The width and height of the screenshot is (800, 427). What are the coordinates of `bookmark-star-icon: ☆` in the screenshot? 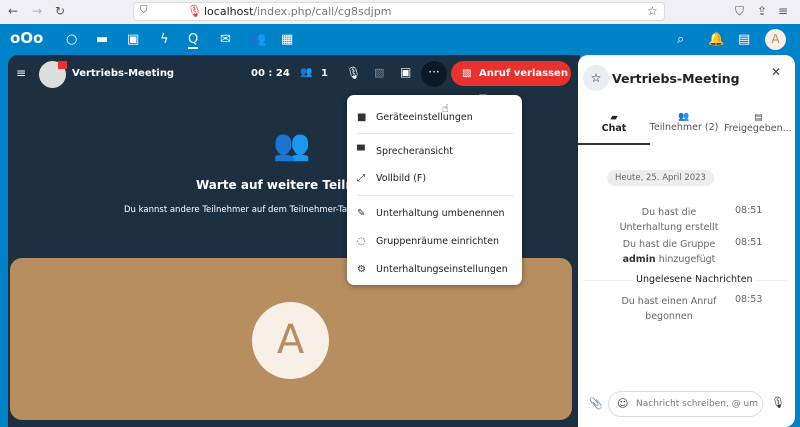 It's located at (652, 11).